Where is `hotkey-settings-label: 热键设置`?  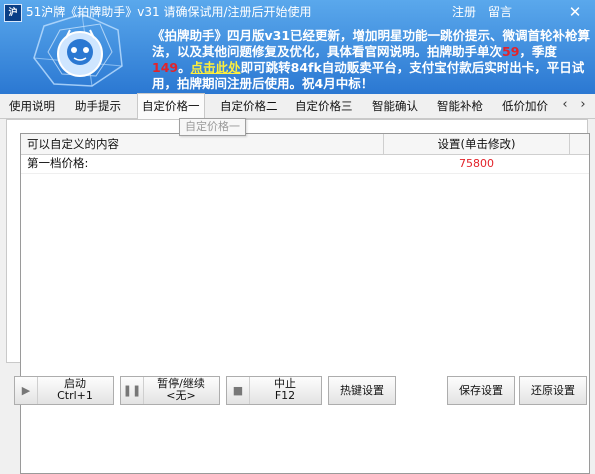 hotkey-settings-label: 热键设置 is located at coordinates (362, 390).